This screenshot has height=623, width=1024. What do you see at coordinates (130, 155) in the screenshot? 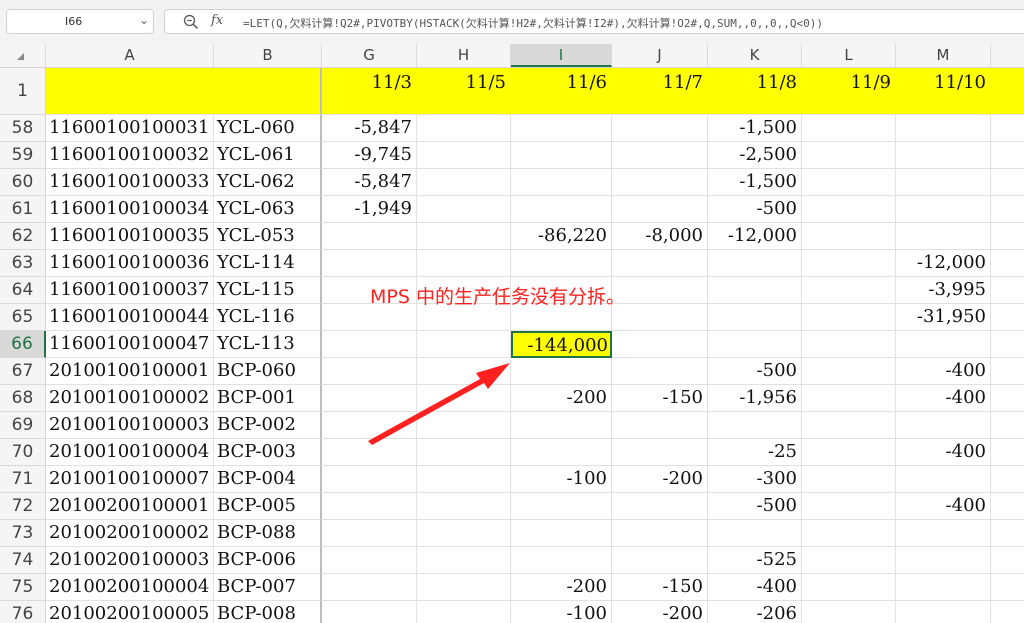
I see `cell-a: 11600100100032` at bounding box center [130, 155].